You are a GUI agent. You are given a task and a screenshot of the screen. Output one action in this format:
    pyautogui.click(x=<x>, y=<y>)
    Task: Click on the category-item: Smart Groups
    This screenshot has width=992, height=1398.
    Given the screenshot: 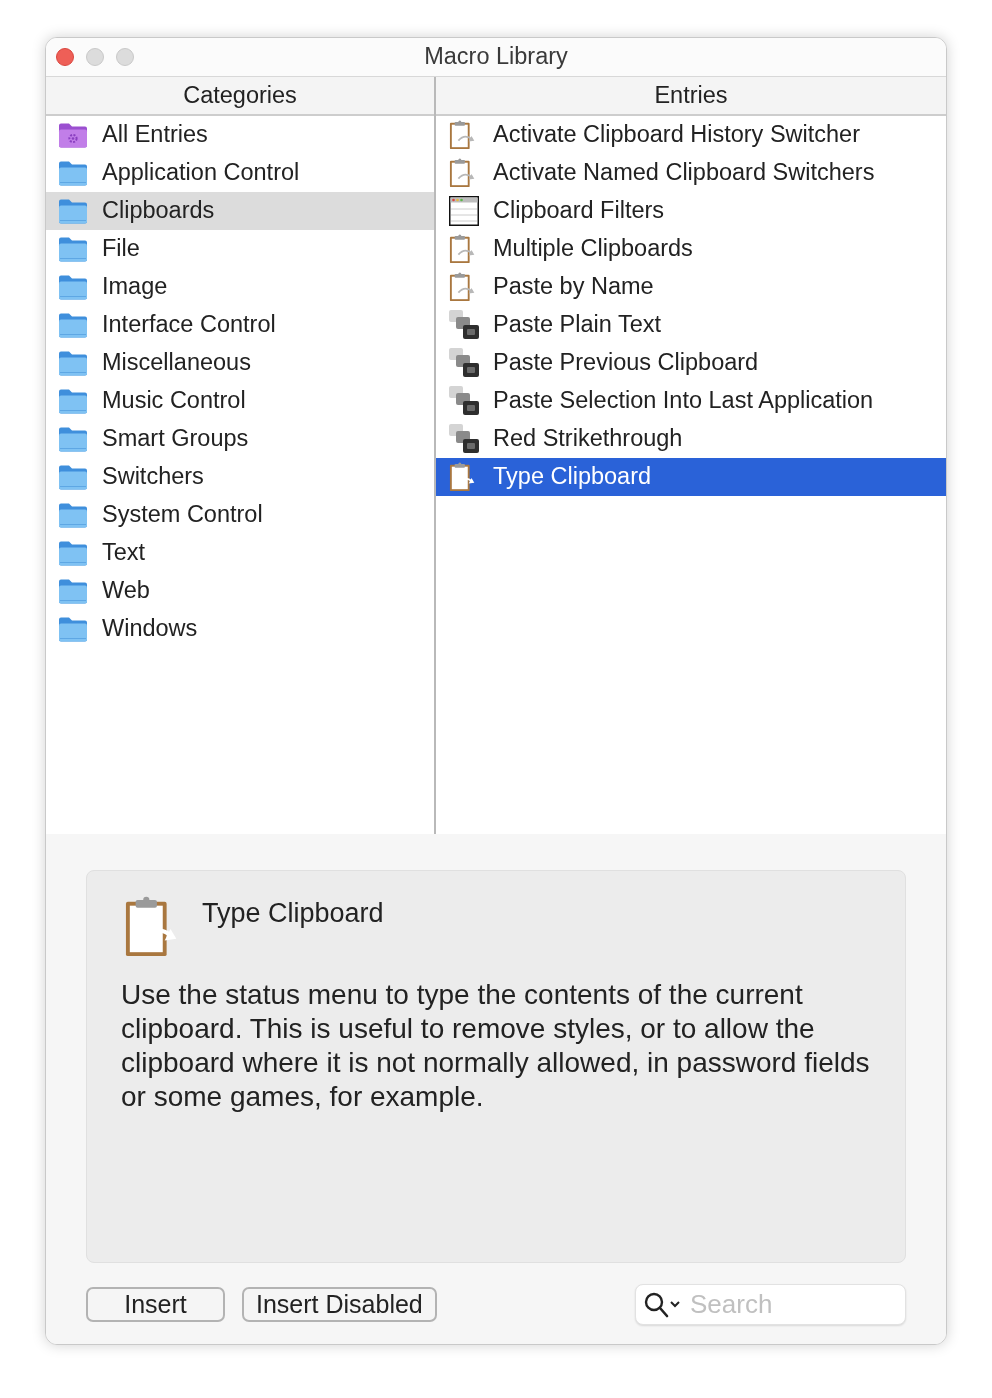 What is the action you would take?
    pyautogui.click(x=240, y=439)
    